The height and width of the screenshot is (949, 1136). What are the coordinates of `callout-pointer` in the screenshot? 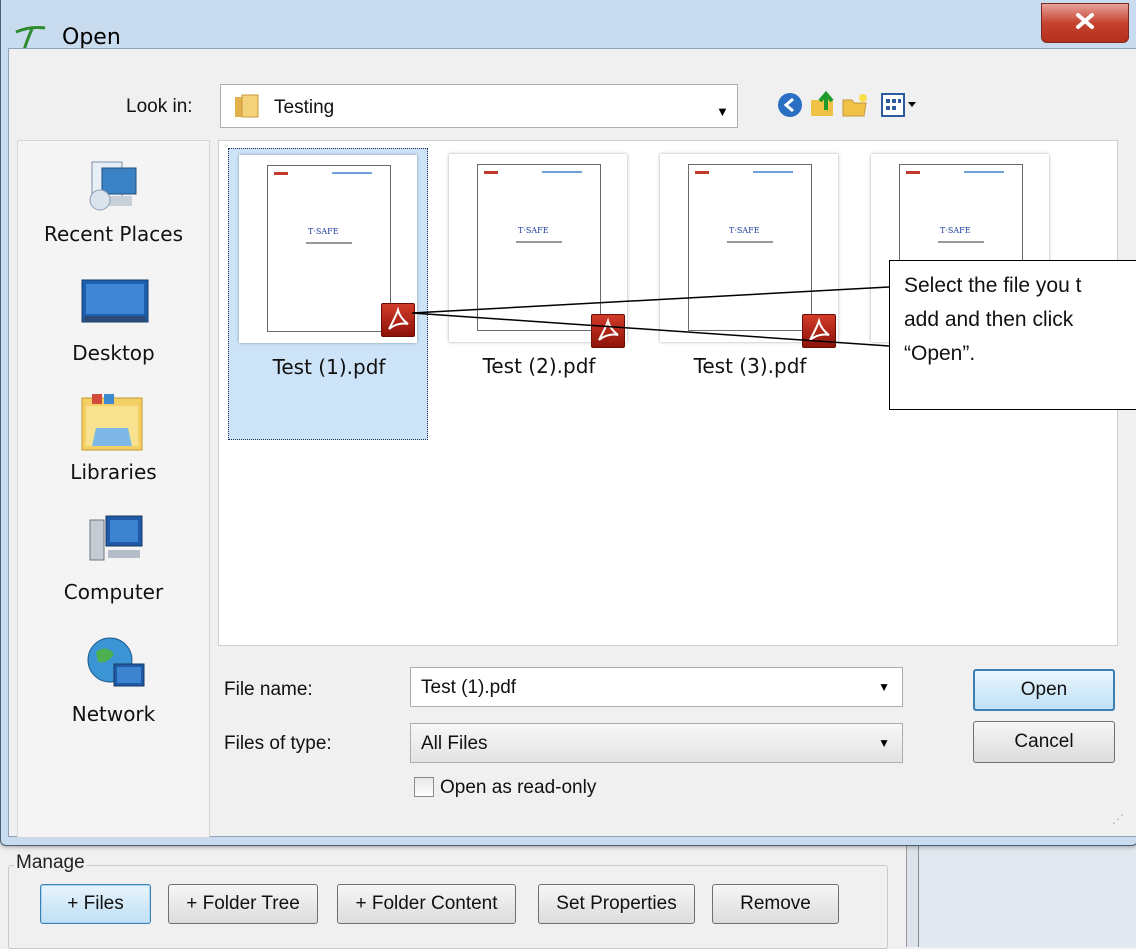 It's located at (650, 316).